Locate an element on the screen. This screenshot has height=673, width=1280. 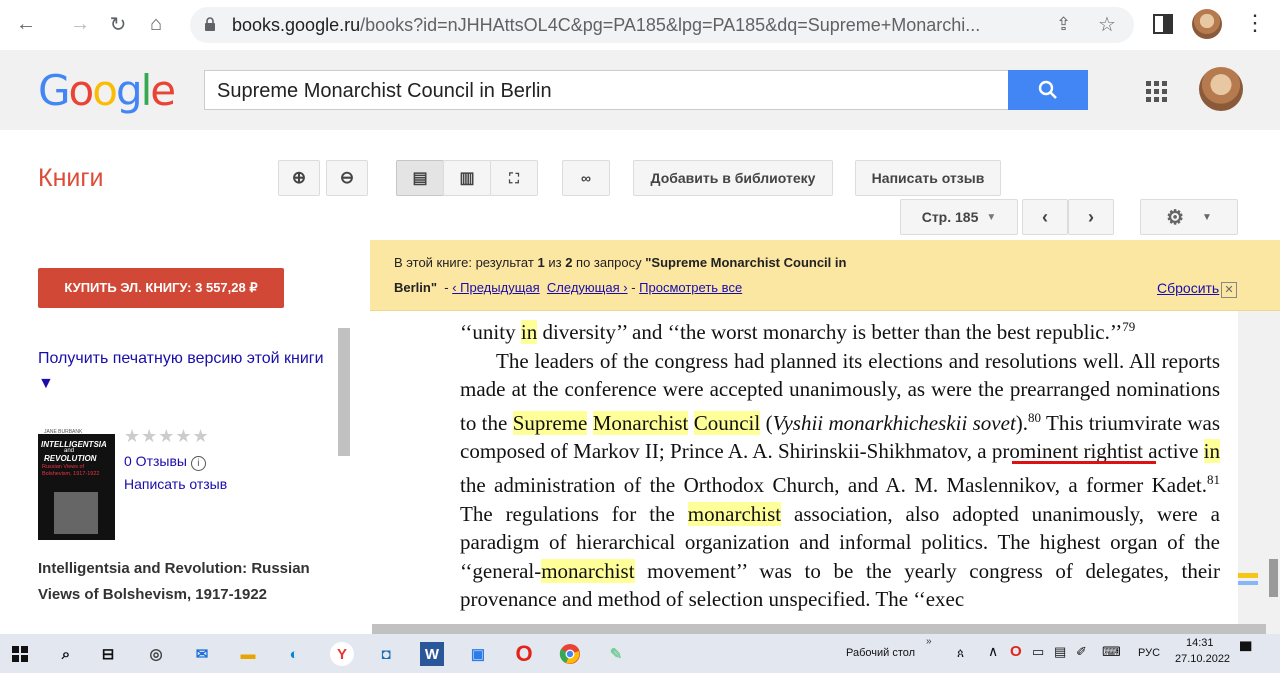
cortana-icon: ◎ is located at coordinates (156, 654).